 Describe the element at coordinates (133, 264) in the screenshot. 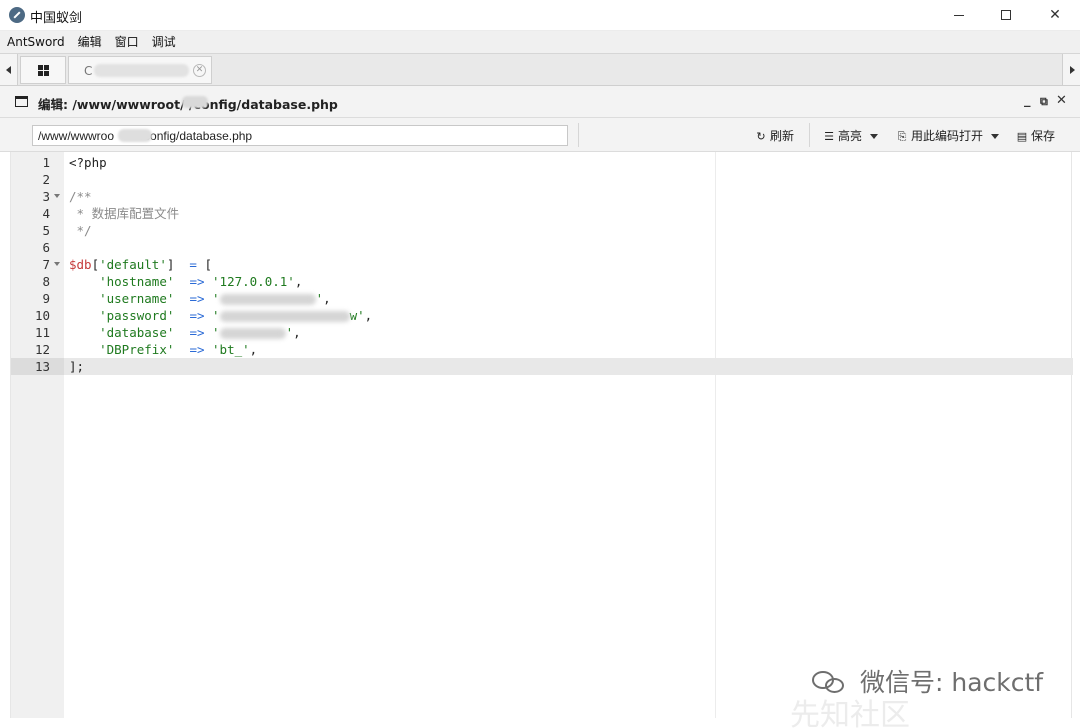

I see `code-token: 'default'` at that location.